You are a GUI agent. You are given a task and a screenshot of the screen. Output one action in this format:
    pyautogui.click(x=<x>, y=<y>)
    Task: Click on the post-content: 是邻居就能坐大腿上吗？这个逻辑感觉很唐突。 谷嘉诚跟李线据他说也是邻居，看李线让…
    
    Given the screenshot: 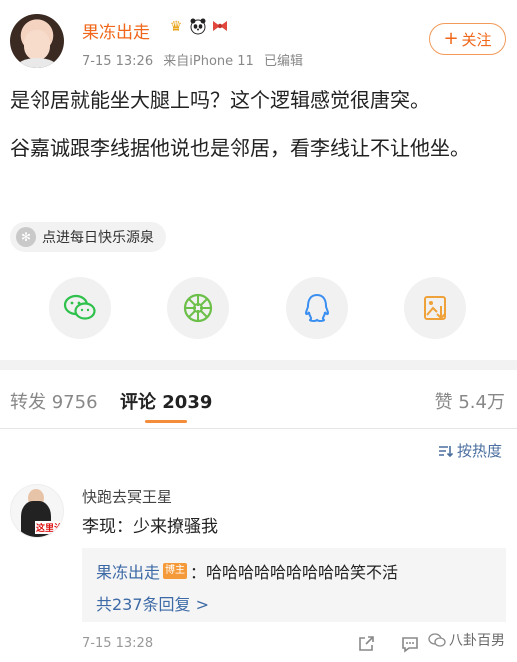 What is the action you would take?
    pyautogui.click(x=260, y=132)
    